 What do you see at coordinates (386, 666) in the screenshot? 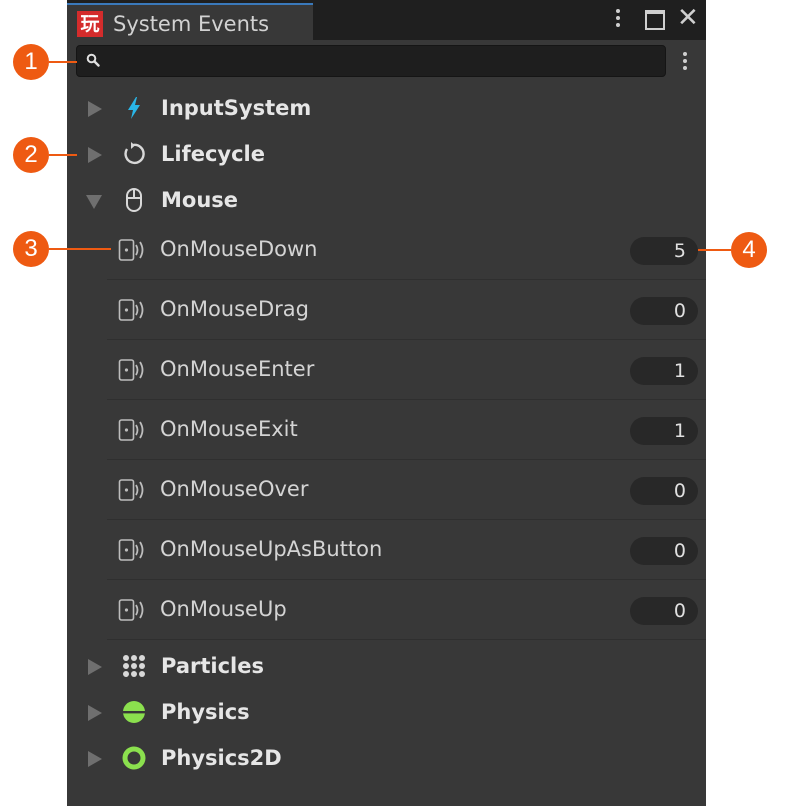
I see `category-particles: Particles` at bounding box center [386, 666].